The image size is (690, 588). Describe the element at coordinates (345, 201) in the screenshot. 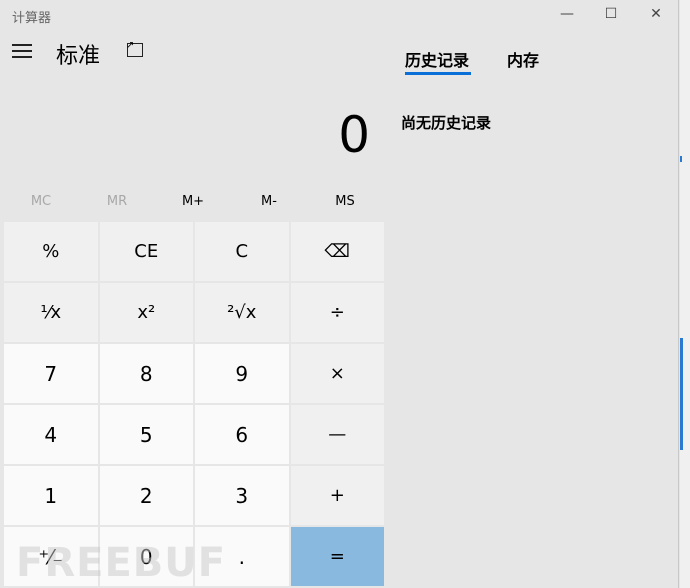

I see `memory-ms-button: MS` at that location.